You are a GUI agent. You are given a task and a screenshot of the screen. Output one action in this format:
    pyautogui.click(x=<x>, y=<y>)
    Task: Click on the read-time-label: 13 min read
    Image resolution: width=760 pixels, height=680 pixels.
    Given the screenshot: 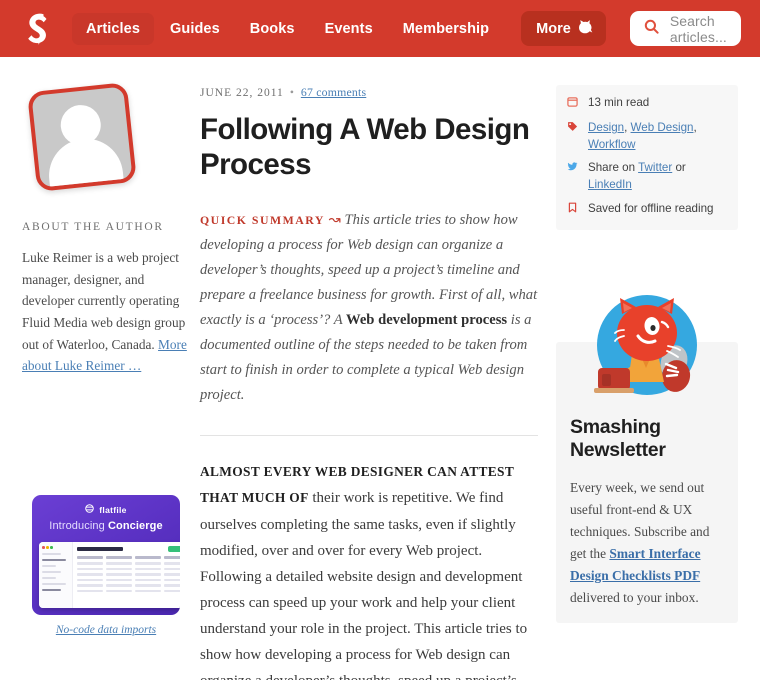 What is the action you would take?
    pyautogui.click(x=619, y=102)
    